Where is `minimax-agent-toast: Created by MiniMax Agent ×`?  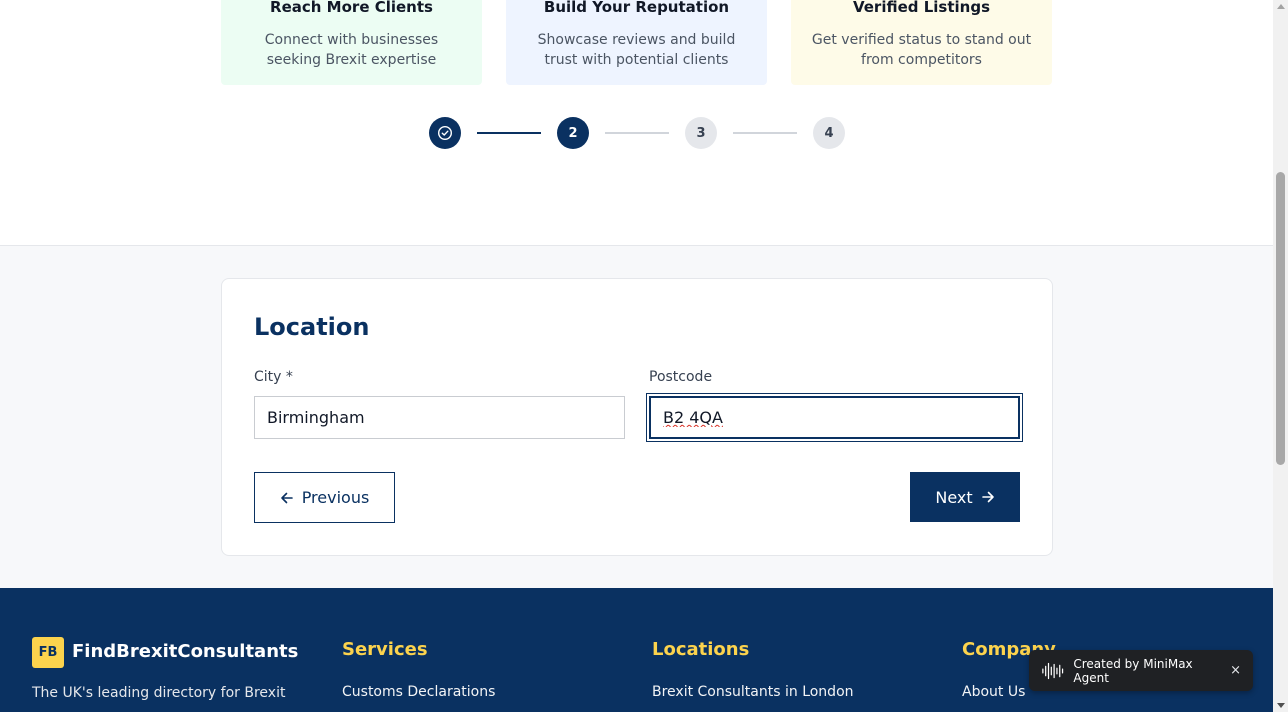 minimax-agent-toast: Created by MiniMax Agent × is located at coordinates (1141, 670).